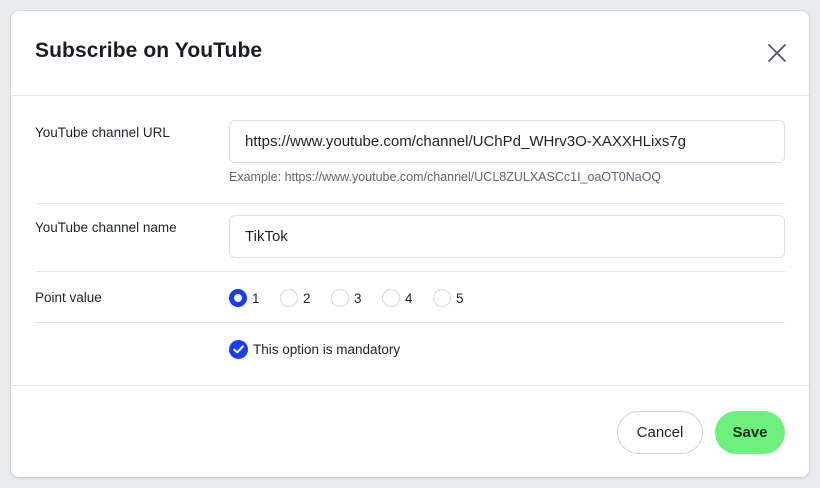 The image size is (820, 488). I want to click on point-option-label: 1, so click(256, 298).